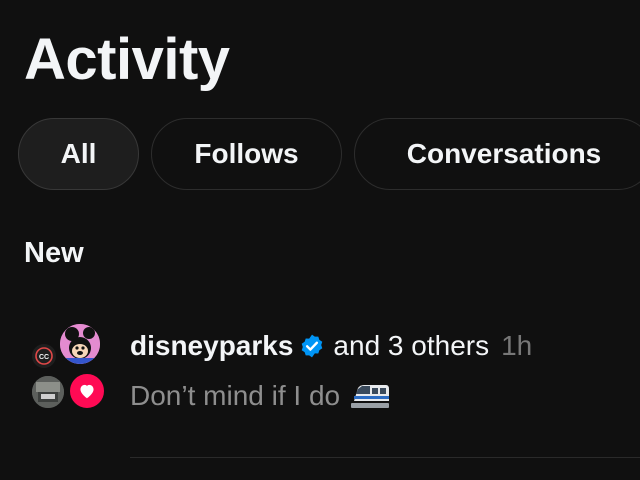 The image size is (640, 480). I want to click on divider, so click(385, 457).